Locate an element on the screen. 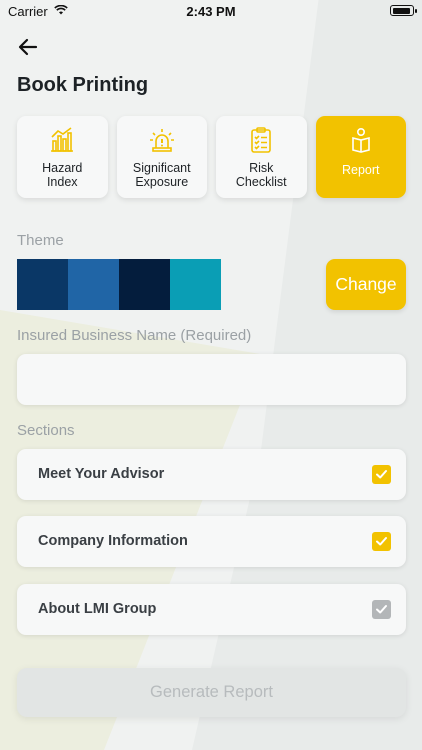  tile-risk-checklist: Risk Checklist is located at coordinates (261, 157).